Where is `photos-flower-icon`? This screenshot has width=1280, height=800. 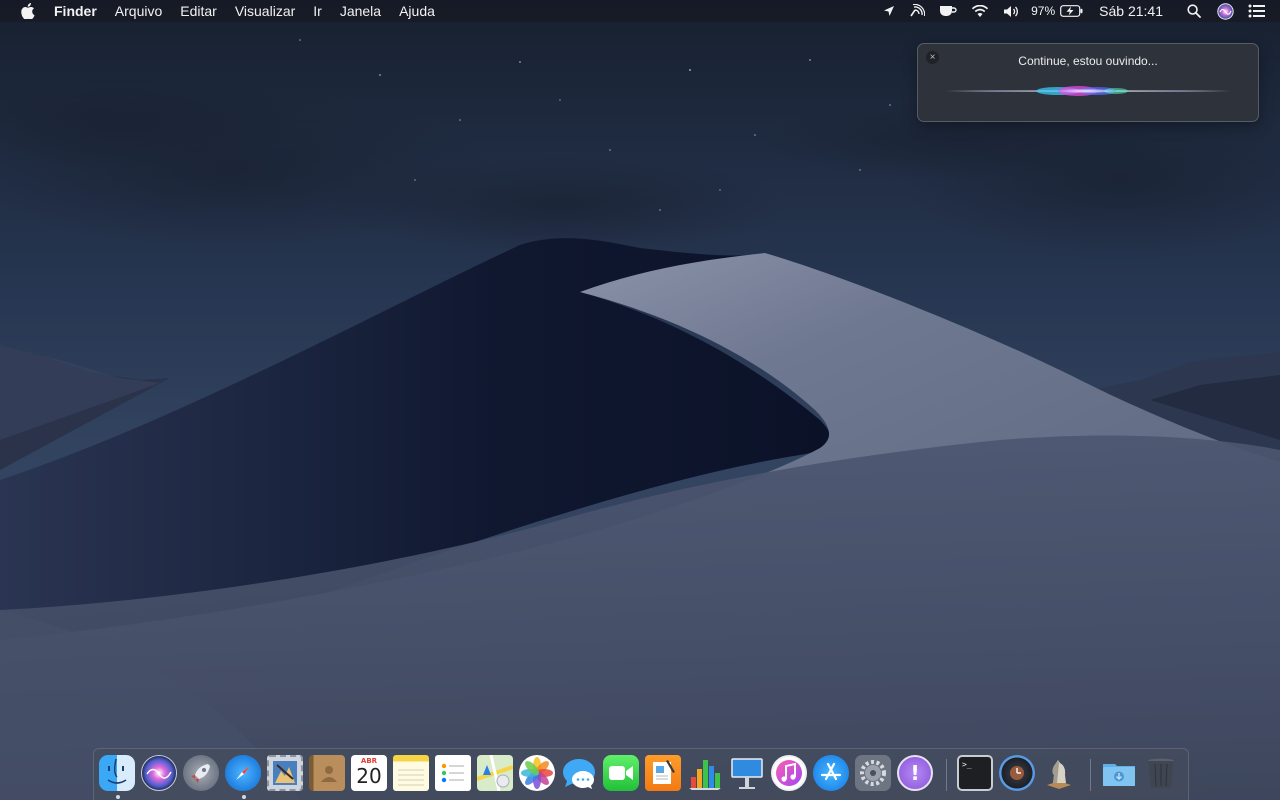
photos-flower-icon is located at coordinates (537, 773).